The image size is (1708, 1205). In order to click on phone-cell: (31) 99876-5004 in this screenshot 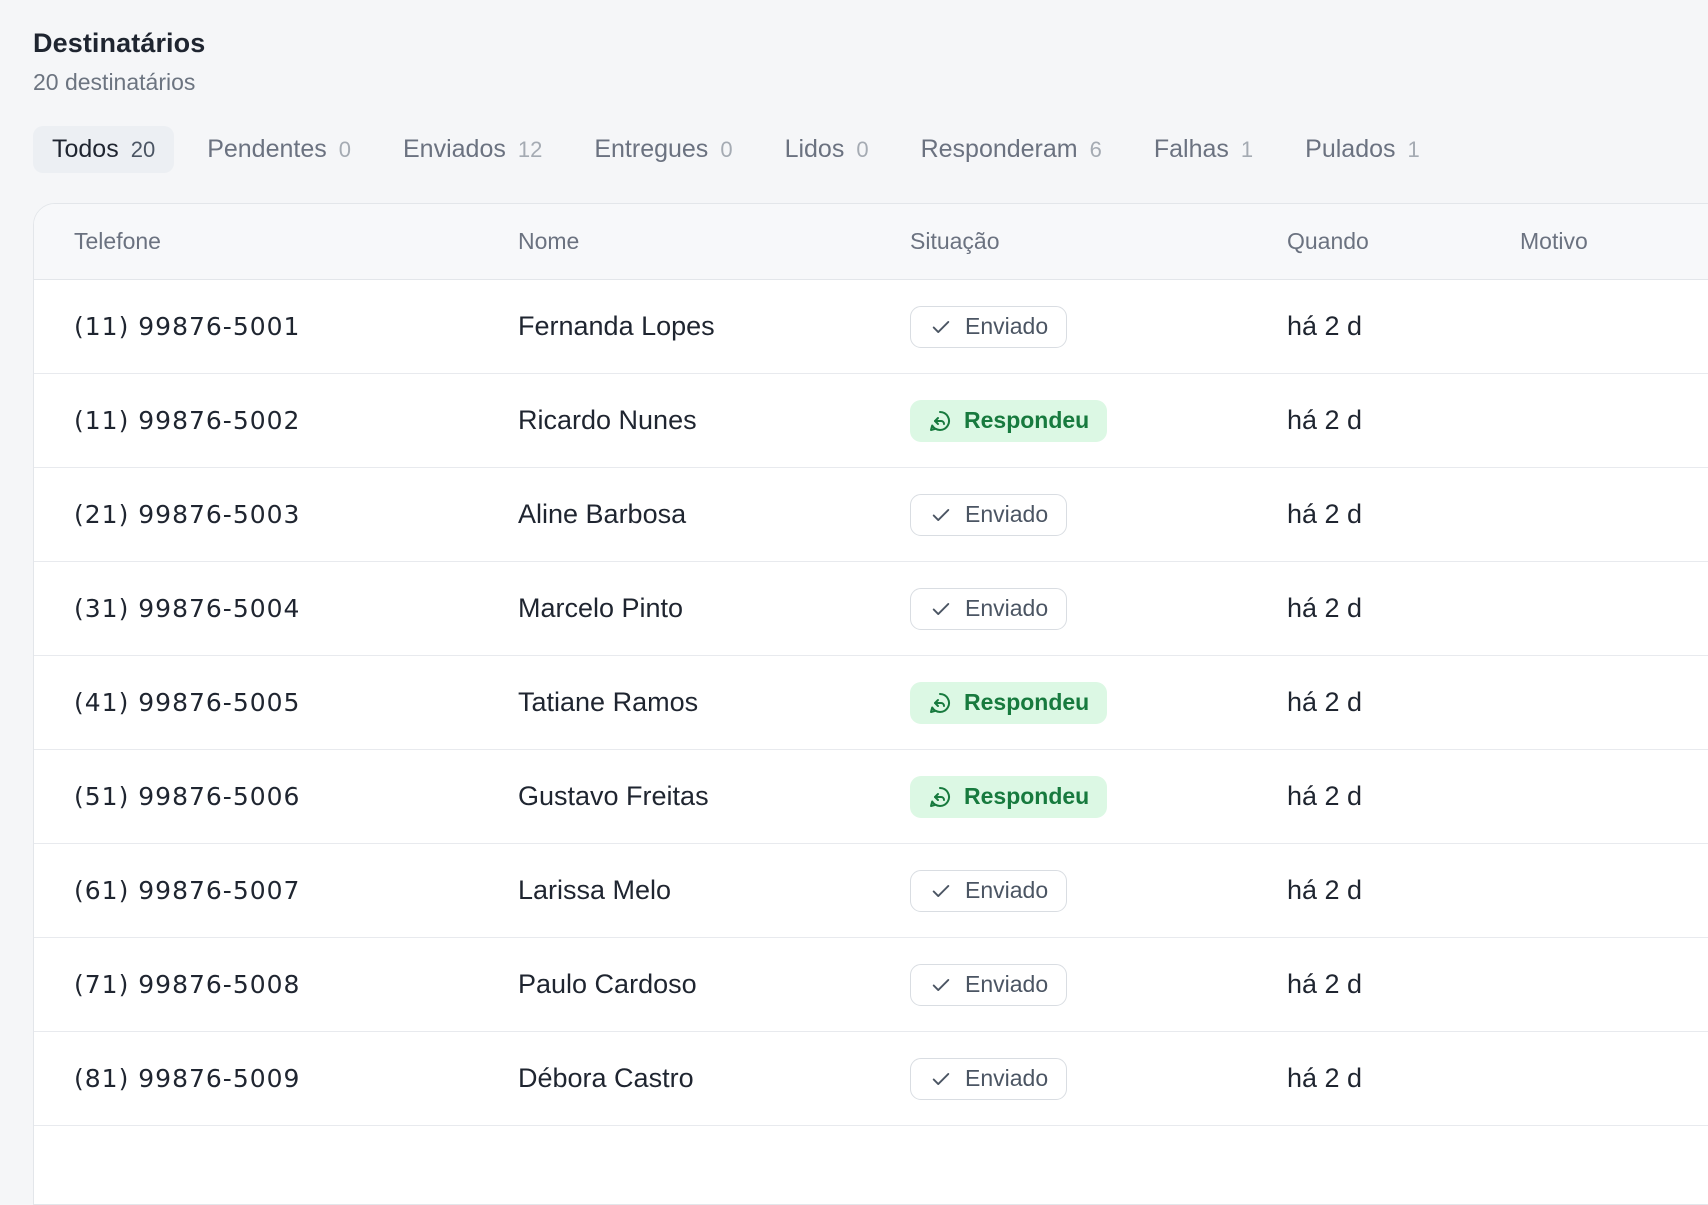, I will do `click(187, 608)`.